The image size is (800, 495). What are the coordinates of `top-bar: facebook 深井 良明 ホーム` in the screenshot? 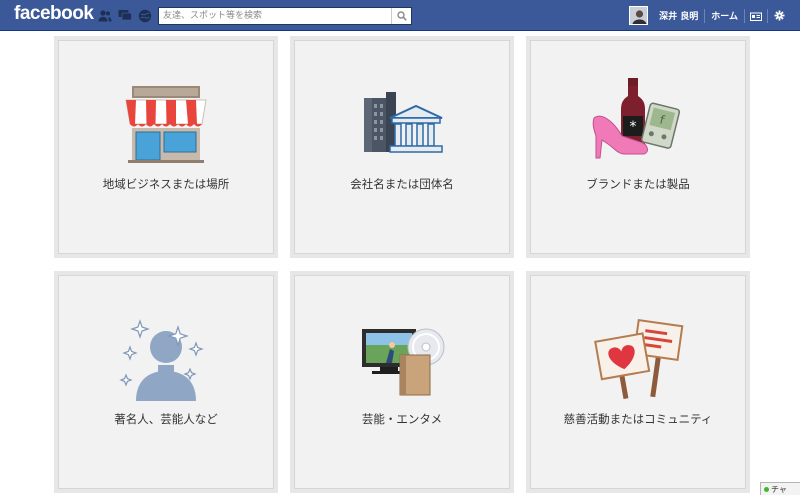 It's located at (400, 15).